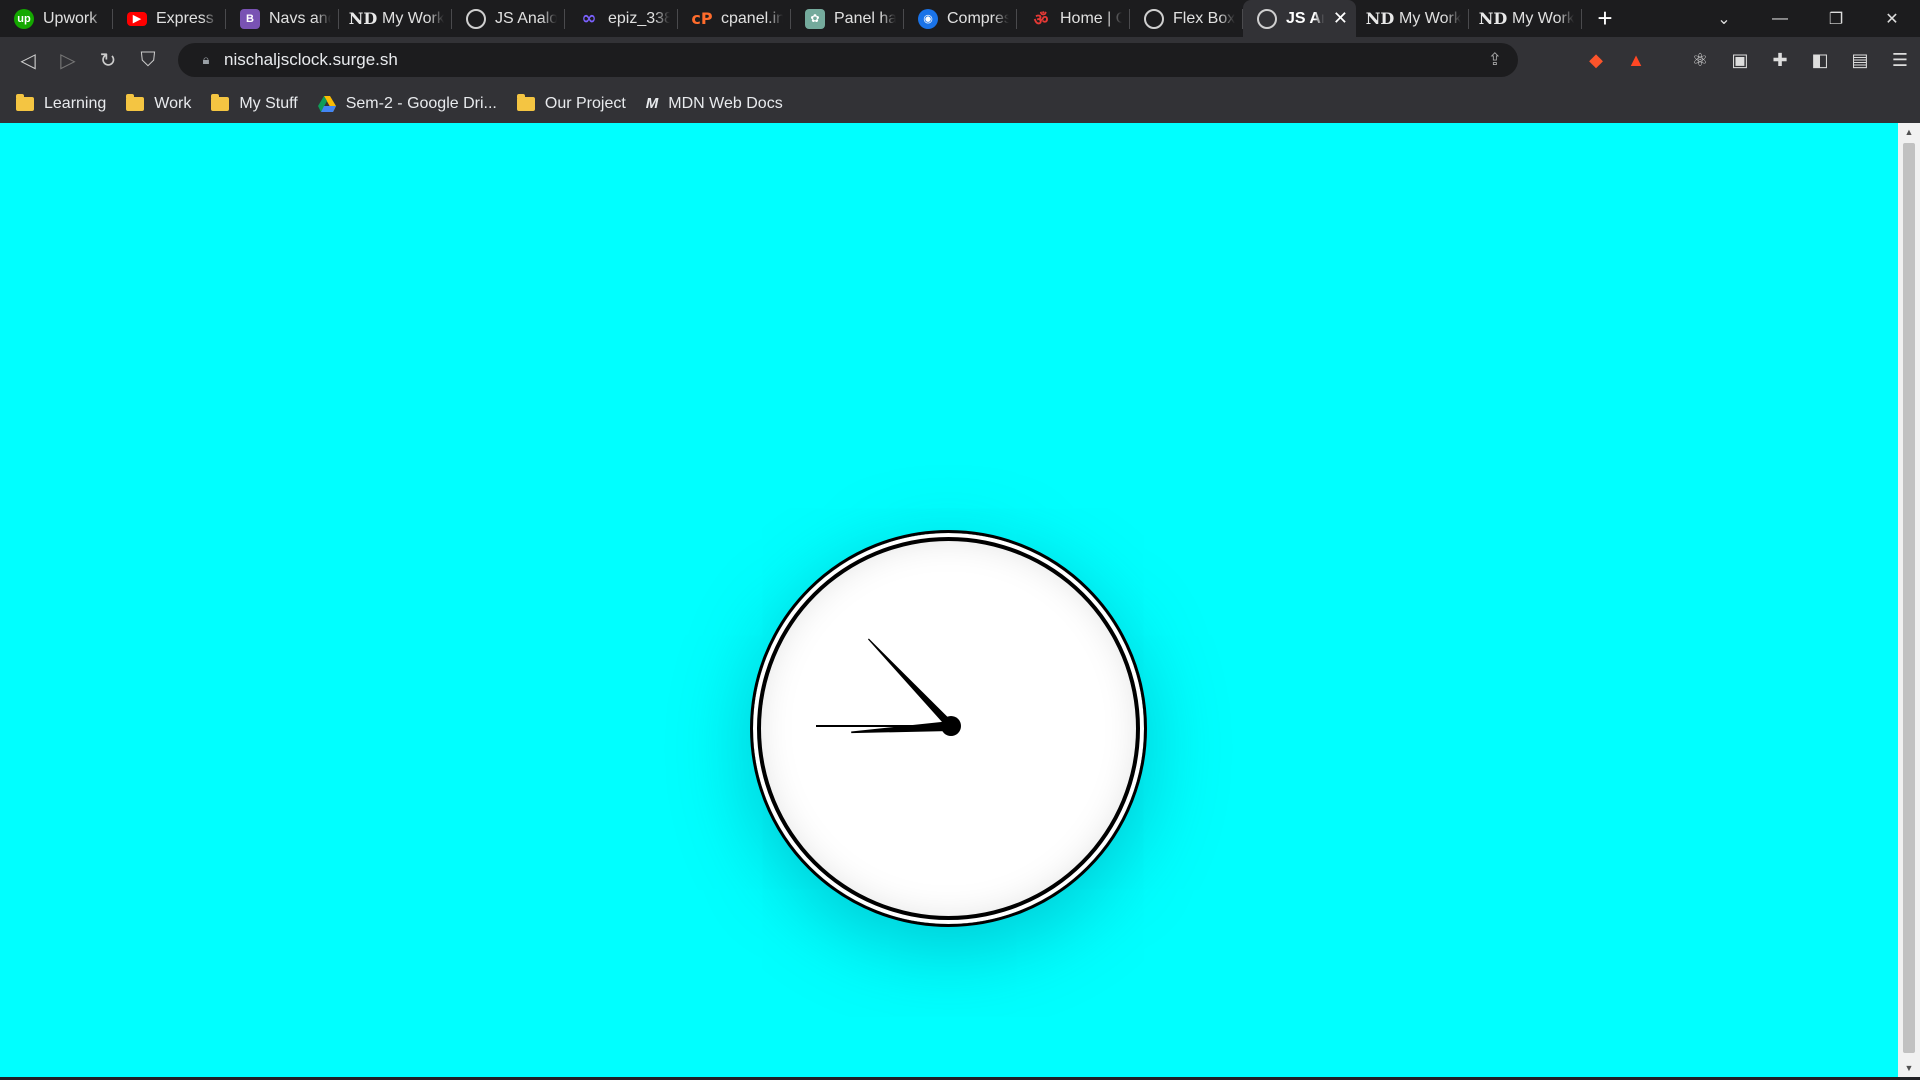 This screenshot has width=1920, height=1080. What do you see at coordinates (951, 726) in the screenshot?
I see `clock-center-pivot` at bounding box center [951, 726].